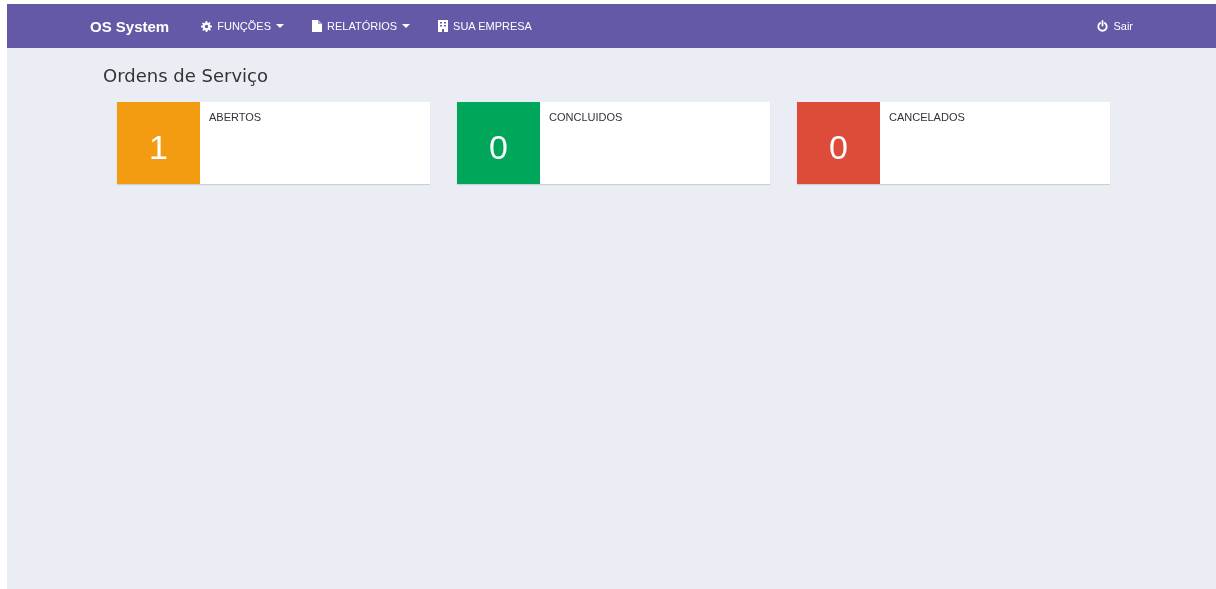 This screenshot has height=589, width=1216. I want to click on card-label: CONCLUIDOS, so click(586, 117).